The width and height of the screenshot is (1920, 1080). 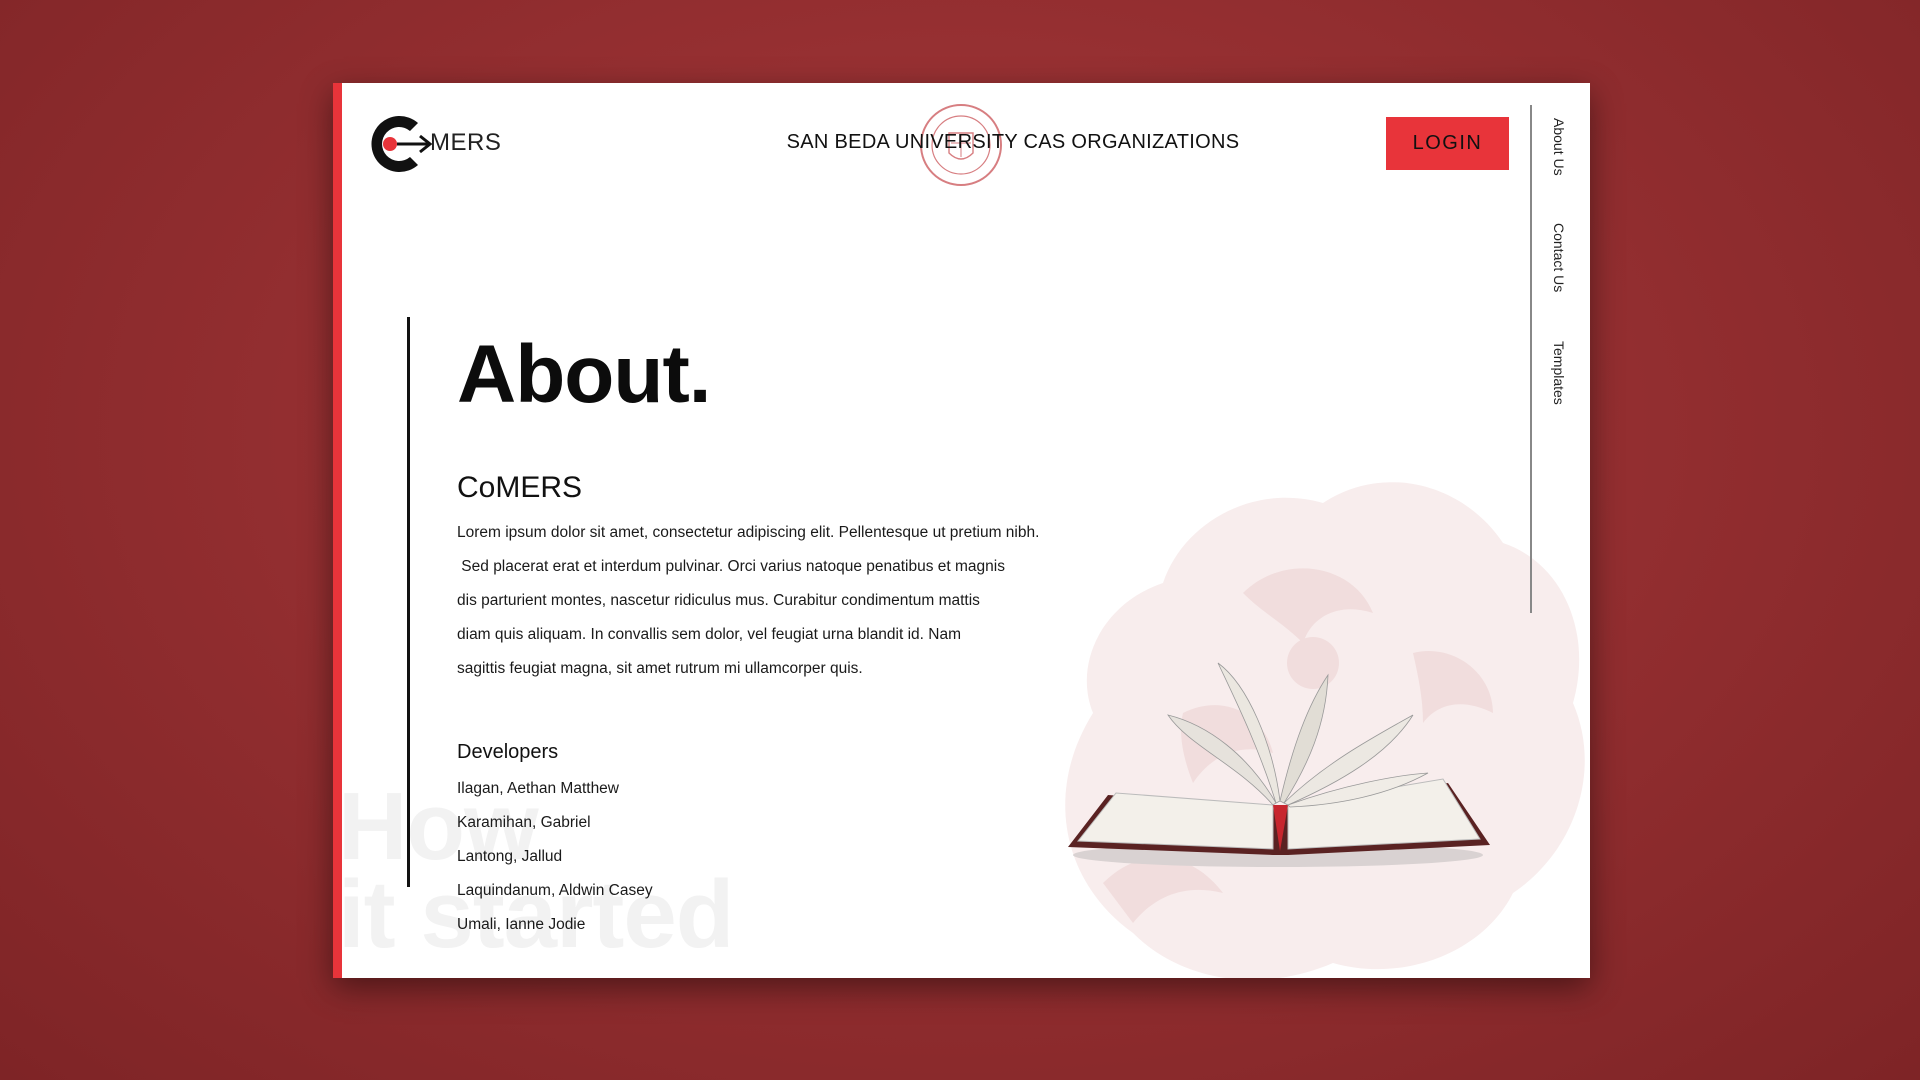 I want to click on organization-title: SAN BEDA UNIVERSITY CAS ORGANIZATIONS, so click(x=1013, y=142).